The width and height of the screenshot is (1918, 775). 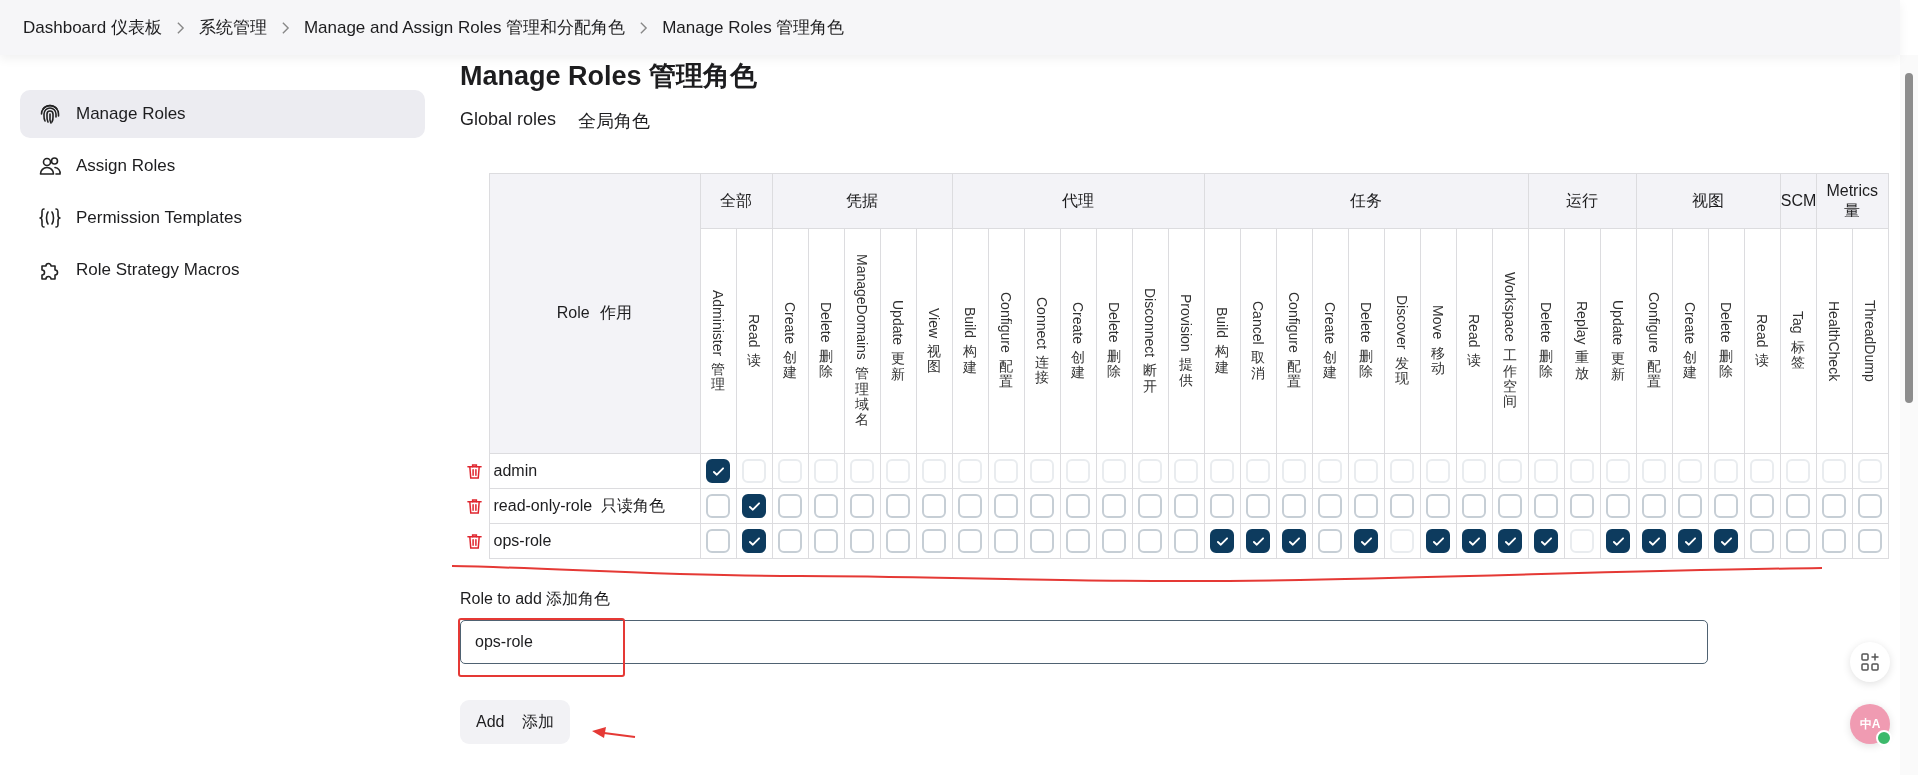 What do you see at coordinates (1798, 341) in the screenshot?
I see `column-header: Tag 标签` at bounding box center [1798, 341].